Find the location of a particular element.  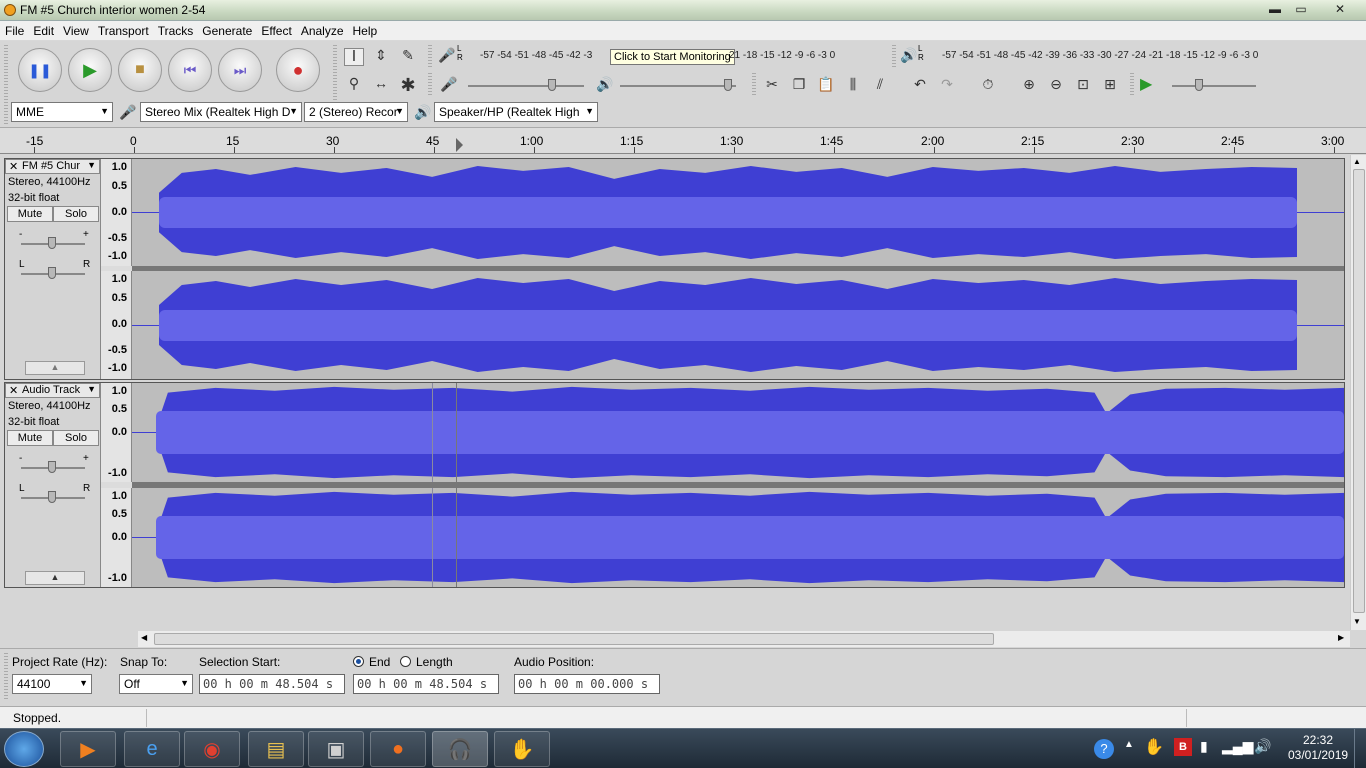

menu-analyze: Analyze is located at coordinates (322, 29).